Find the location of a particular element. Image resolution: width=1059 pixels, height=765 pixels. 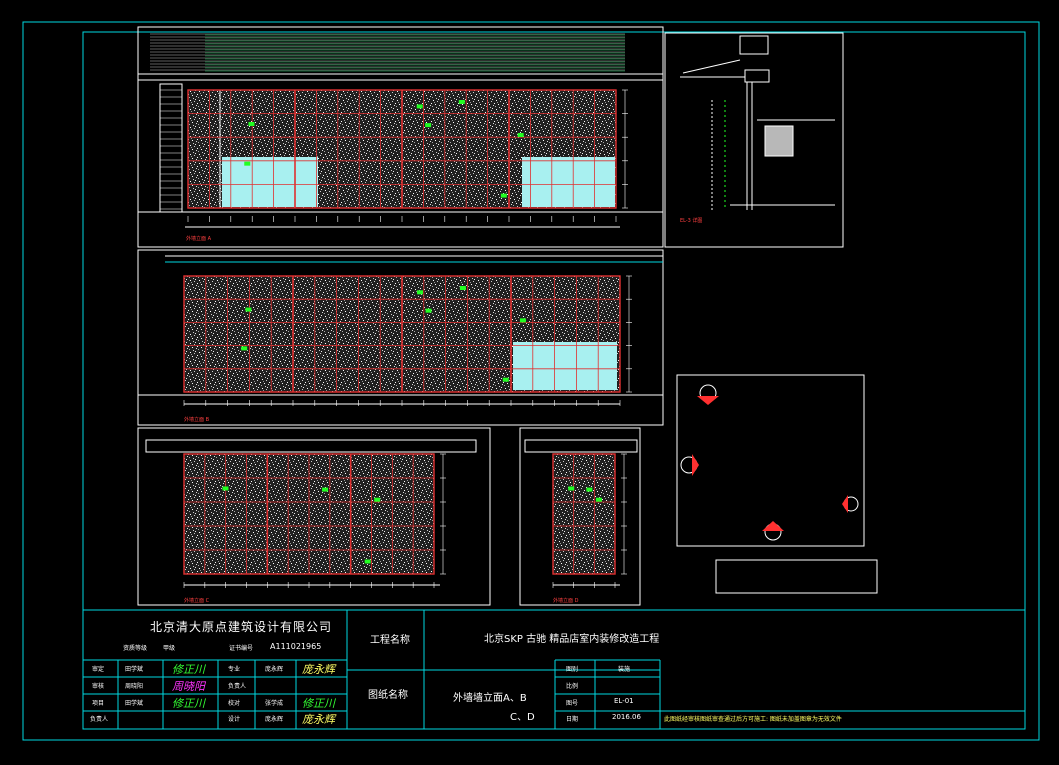

staff-role-2: 审核 is located at coordinates (98, 686).